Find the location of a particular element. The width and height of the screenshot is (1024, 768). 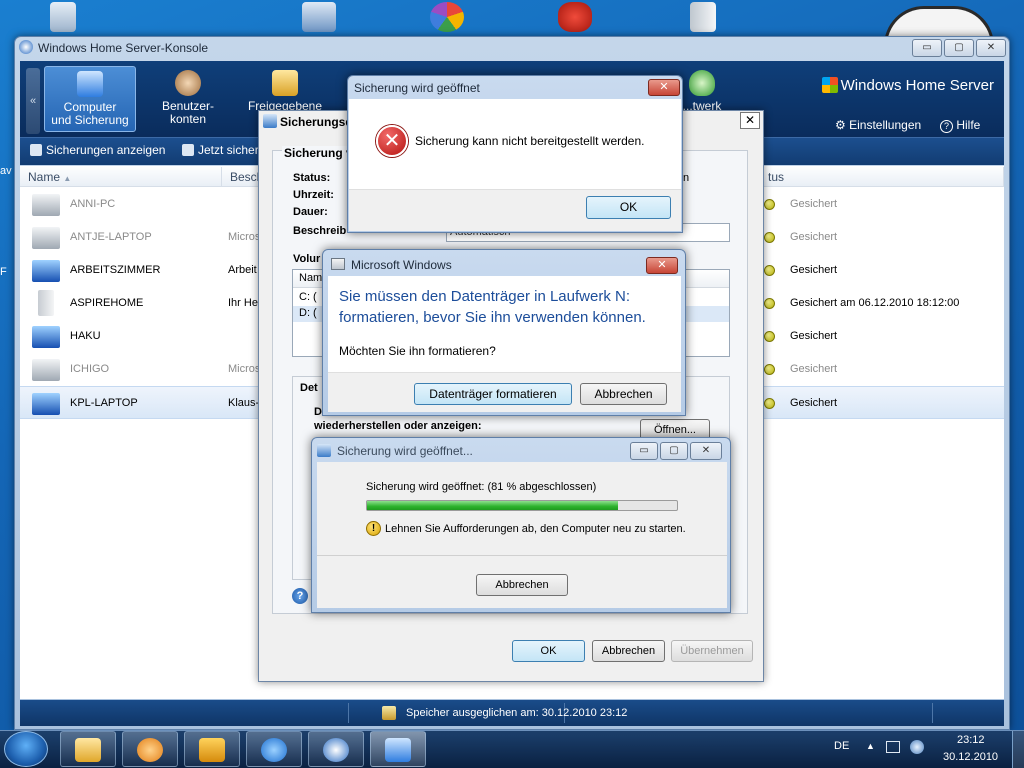

backup-dialog-title: Sicherungsd is located at coordinates (315, 122).